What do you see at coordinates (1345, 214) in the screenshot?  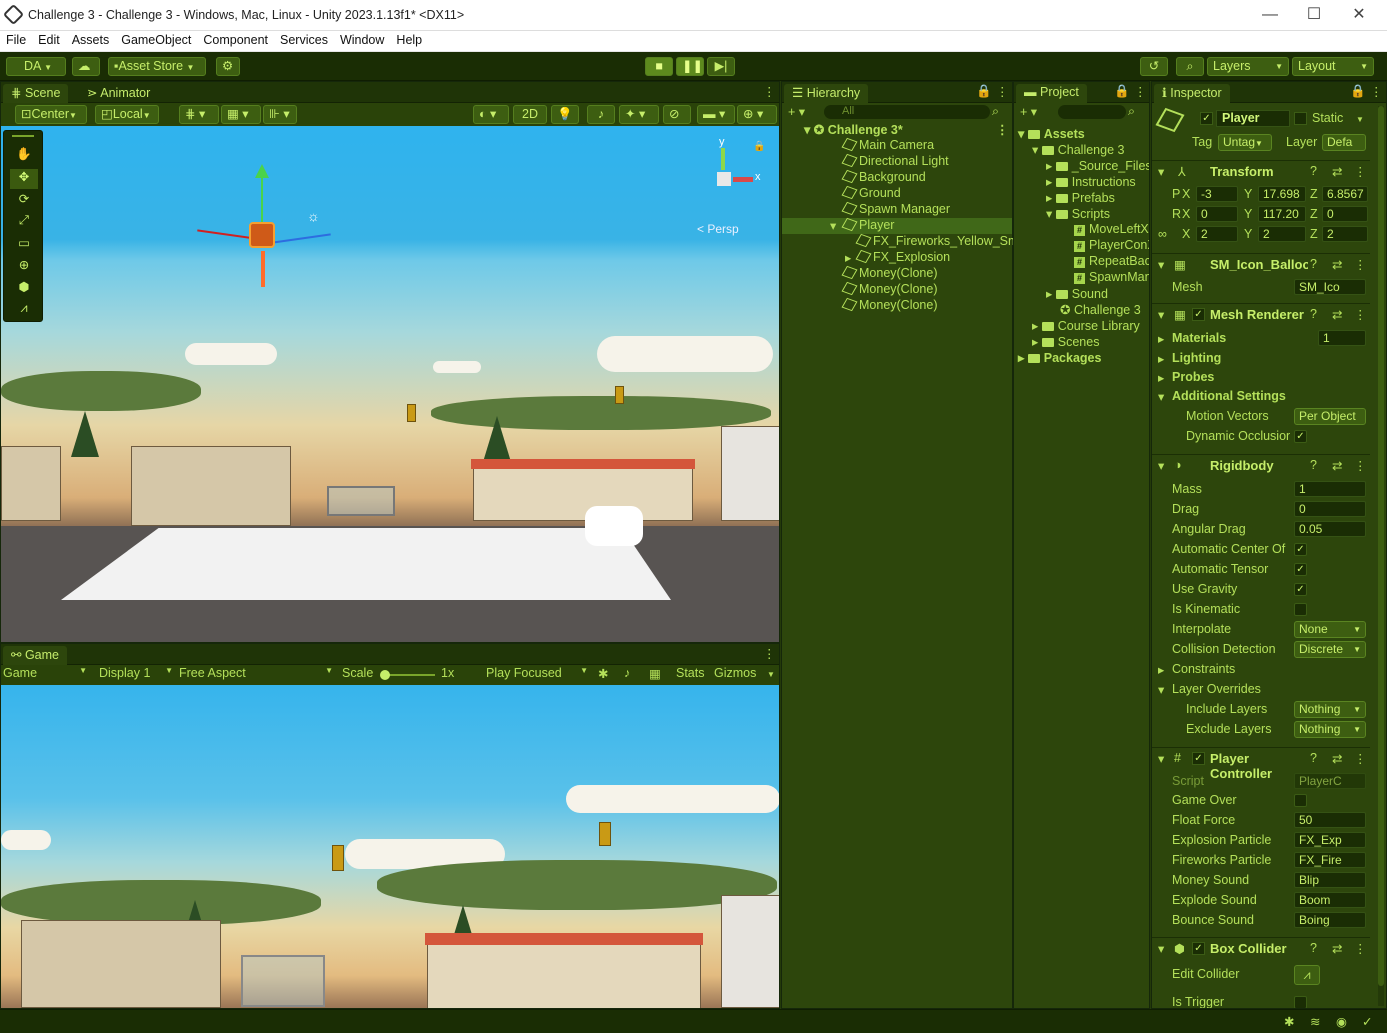 I see `rotation-z-field: 0` at bounding box center [1345, 214].